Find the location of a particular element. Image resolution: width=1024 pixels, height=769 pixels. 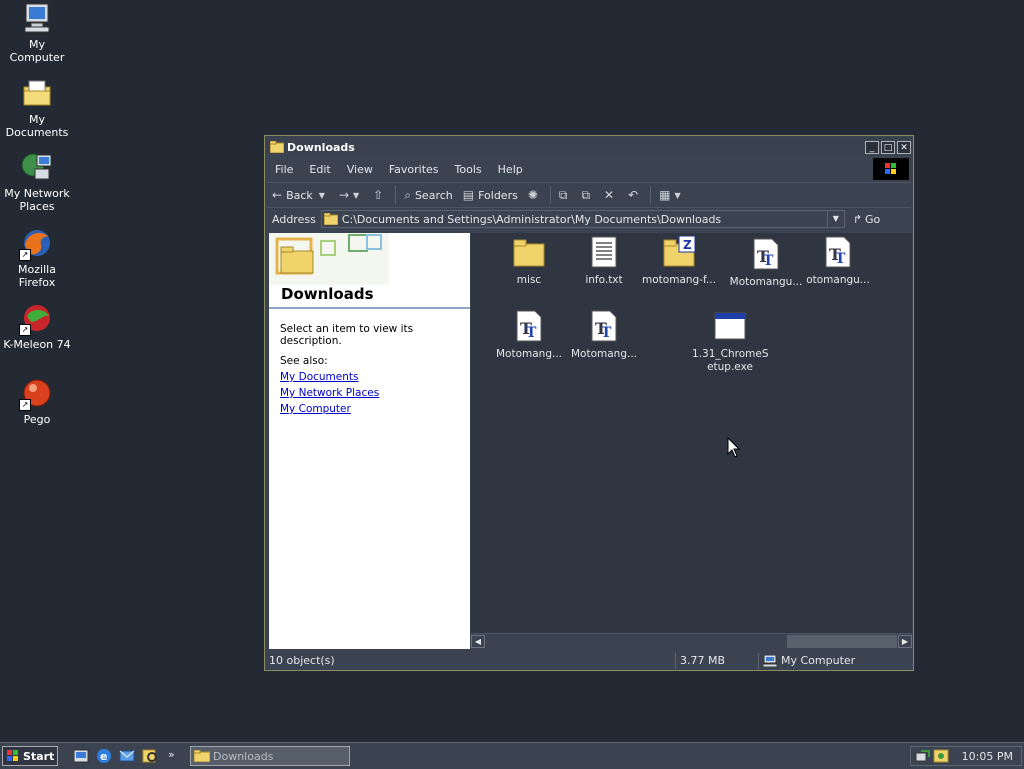

undo-icon: ↶ is located at coordinates (633, 195).